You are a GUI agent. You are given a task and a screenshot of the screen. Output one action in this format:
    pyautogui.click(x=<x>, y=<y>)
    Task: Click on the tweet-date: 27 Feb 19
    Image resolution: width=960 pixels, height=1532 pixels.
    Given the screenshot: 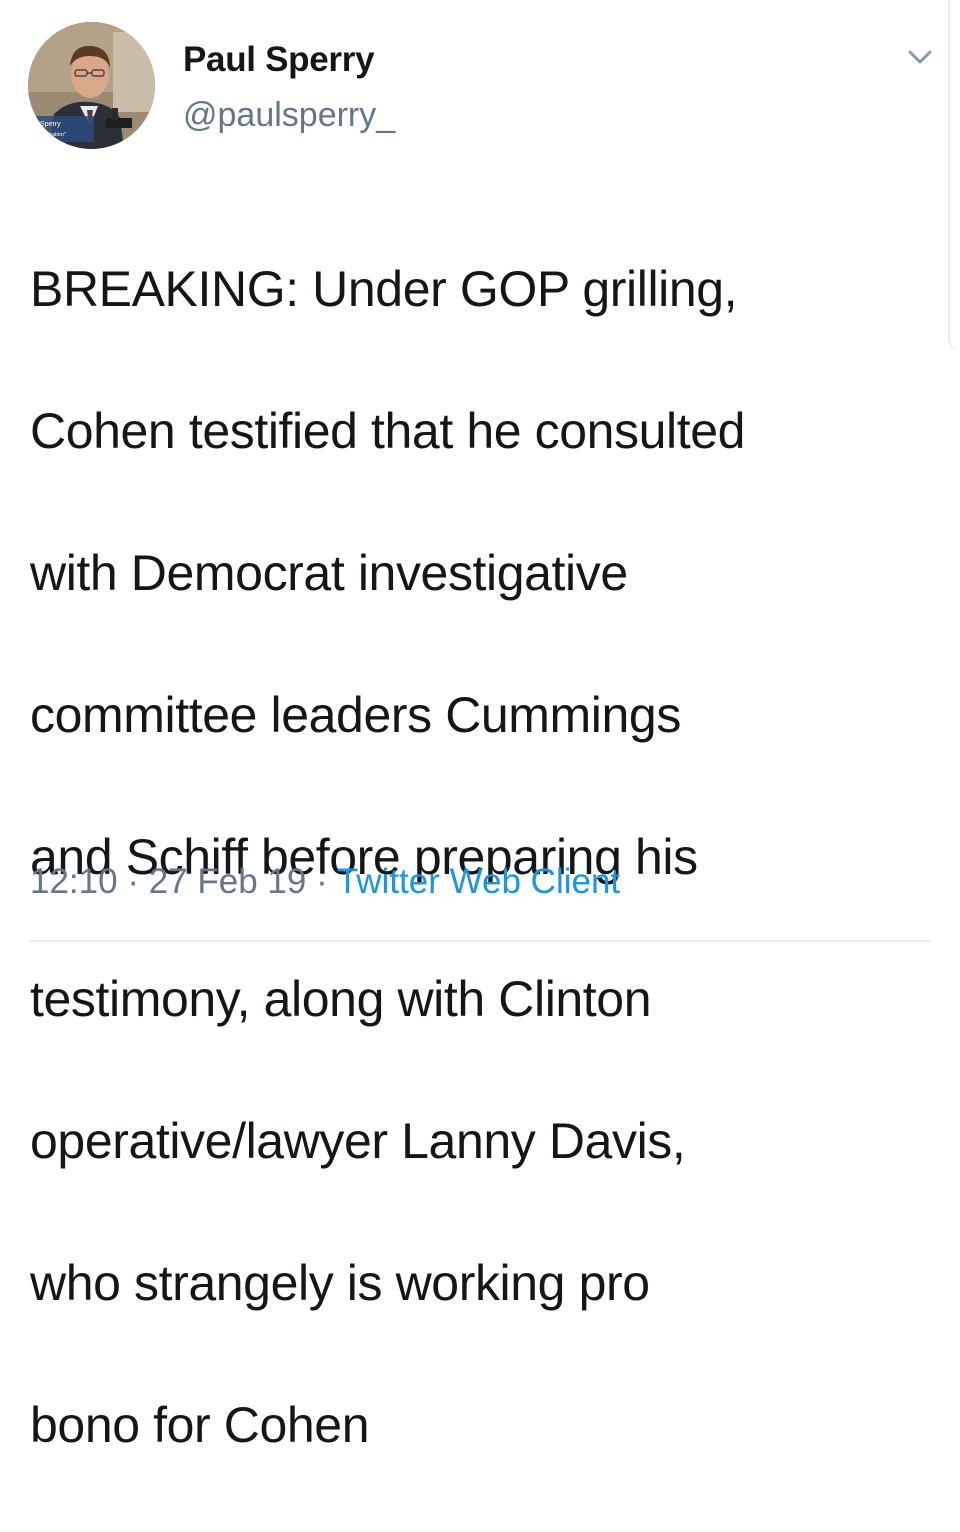 What is the action you would take?
    pyautogui.click(x=228, y=881)
    